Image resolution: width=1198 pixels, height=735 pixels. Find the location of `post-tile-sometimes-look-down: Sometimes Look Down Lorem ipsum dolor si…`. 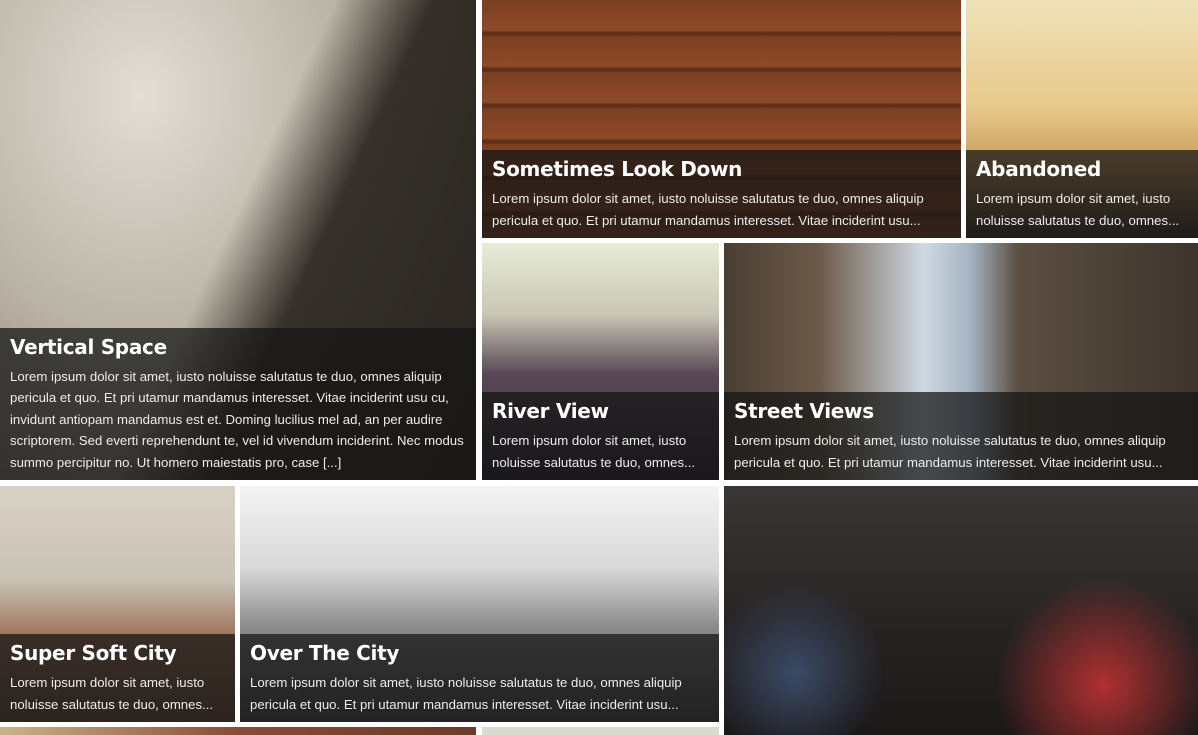

post-tile-sometimes-look-down: Sometimes Look Down Lorem ipsum dolor si… is located at coordinates (721, 119).